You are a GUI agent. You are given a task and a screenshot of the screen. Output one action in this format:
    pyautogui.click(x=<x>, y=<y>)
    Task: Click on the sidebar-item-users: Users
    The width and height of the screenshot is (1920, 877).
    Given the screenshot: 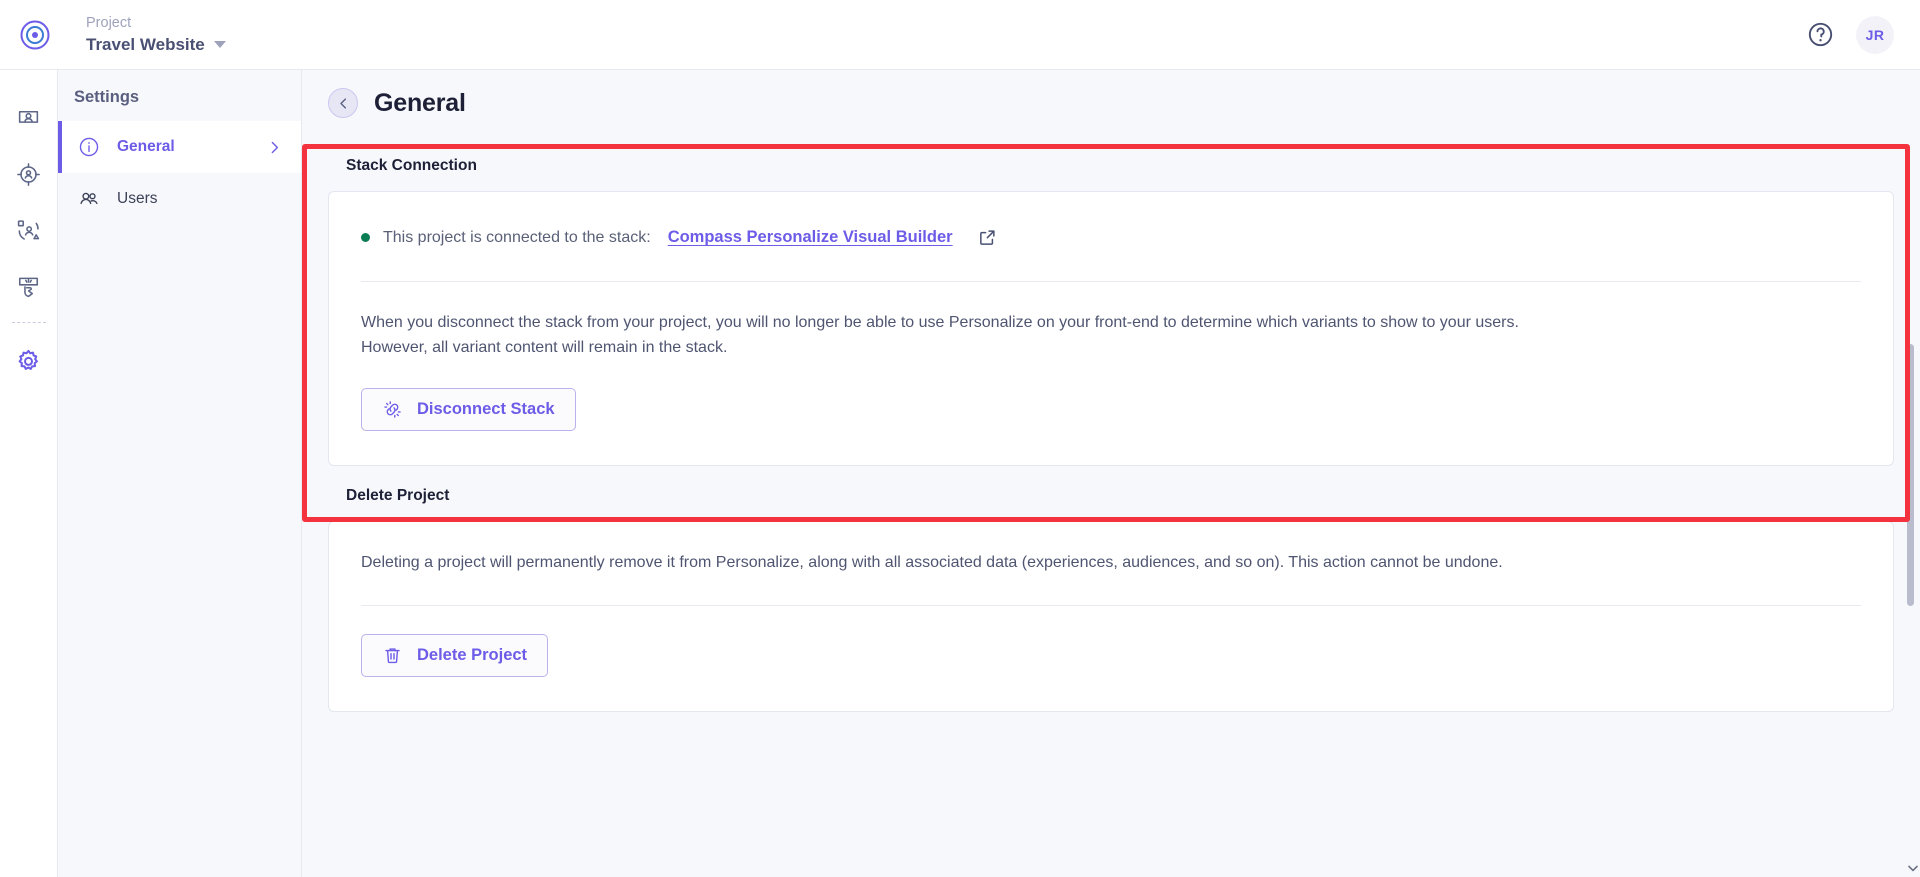 What is the action you would take?
    pyautogui.click(x=179, y=199)
    